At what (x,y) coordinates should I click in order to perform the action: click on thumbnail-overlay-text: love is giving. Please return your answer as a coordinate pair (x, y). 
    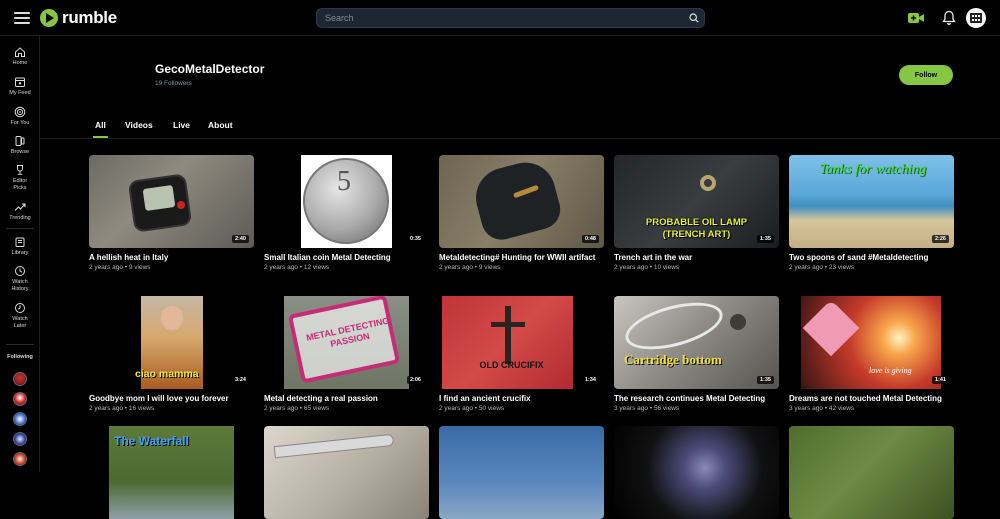
    Looking at the image, I should click on (890, 370).